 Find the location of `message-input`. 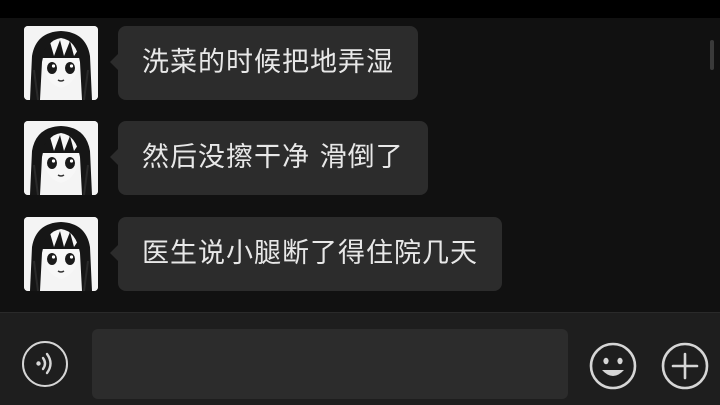

message-input is located at coordinates (330, 364).